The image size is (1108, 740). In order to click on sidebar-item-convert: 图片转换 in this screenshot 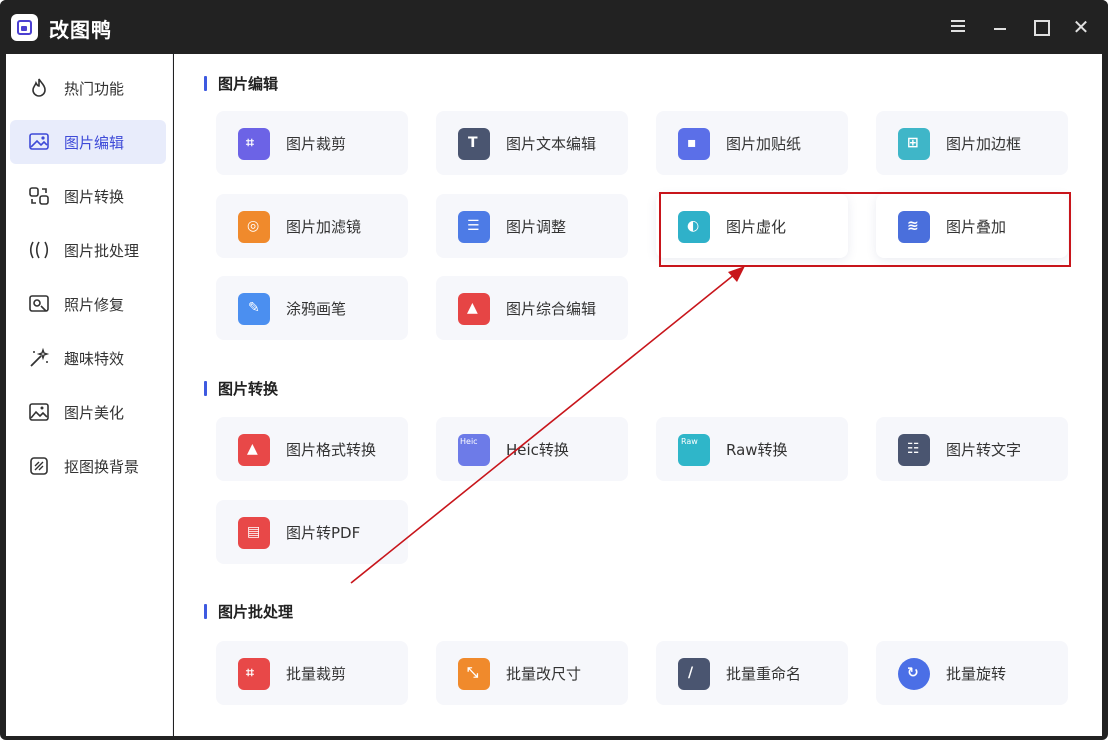, I will do `click(88, 196)`.